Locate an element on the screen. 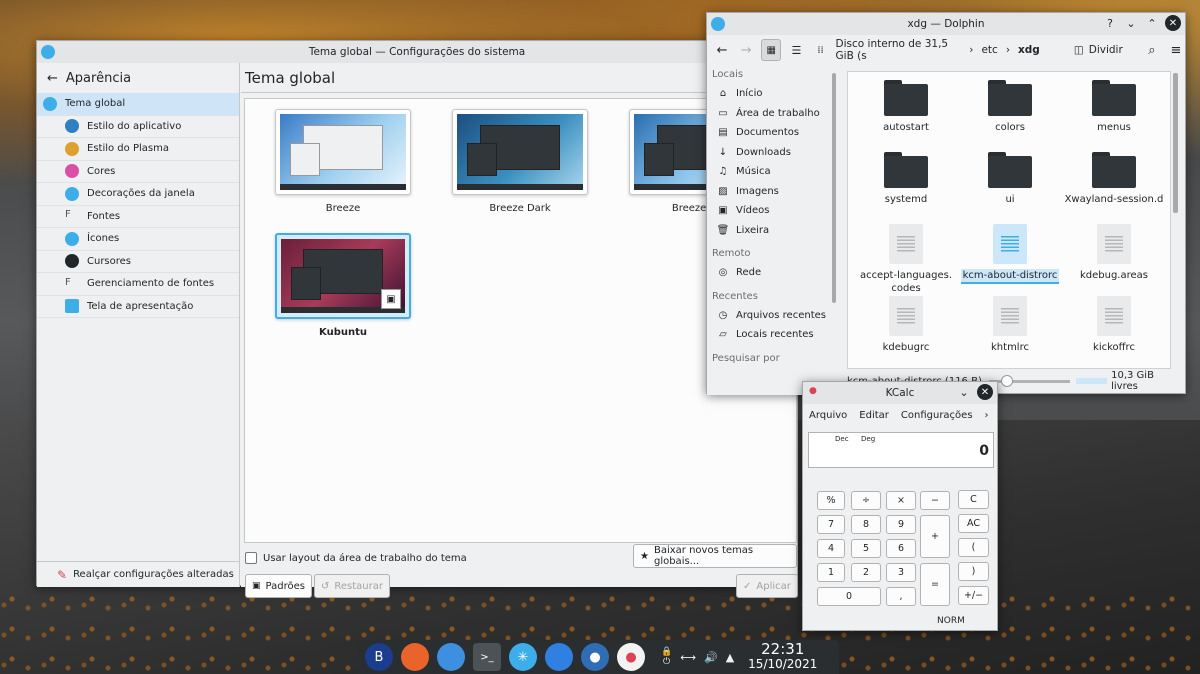 Image resolution: width=1200 pixels, height=674 pixels. divide-button: ÷ is located at coordinates (866, 500).